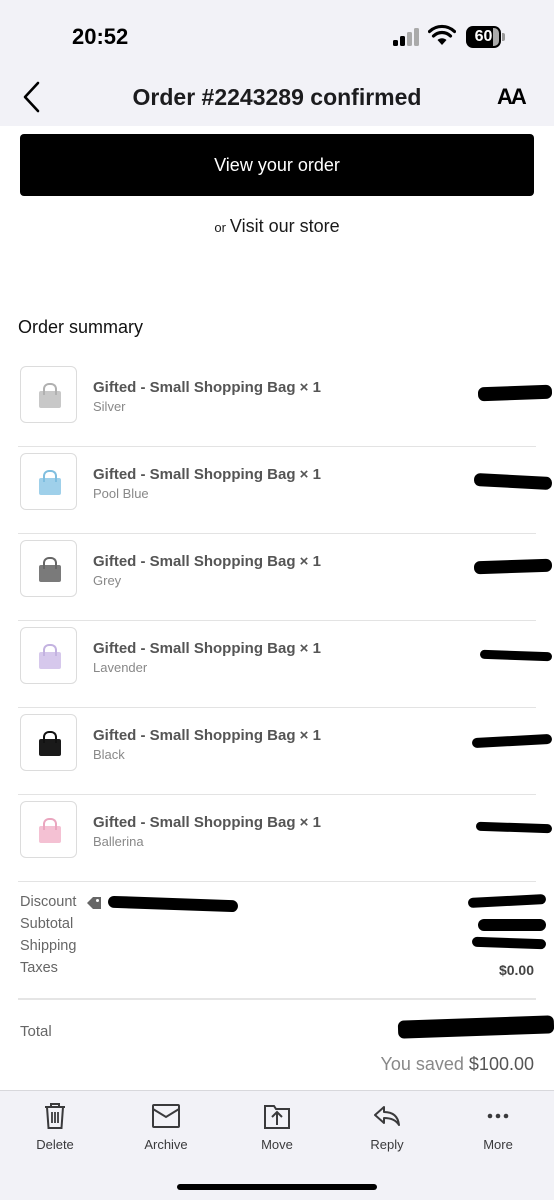 The image size is (554, 1200). What do you see at coordinates (48, 902) in the screenshot?
I see `discount-label: Discount` at bounding box center [48, 902].